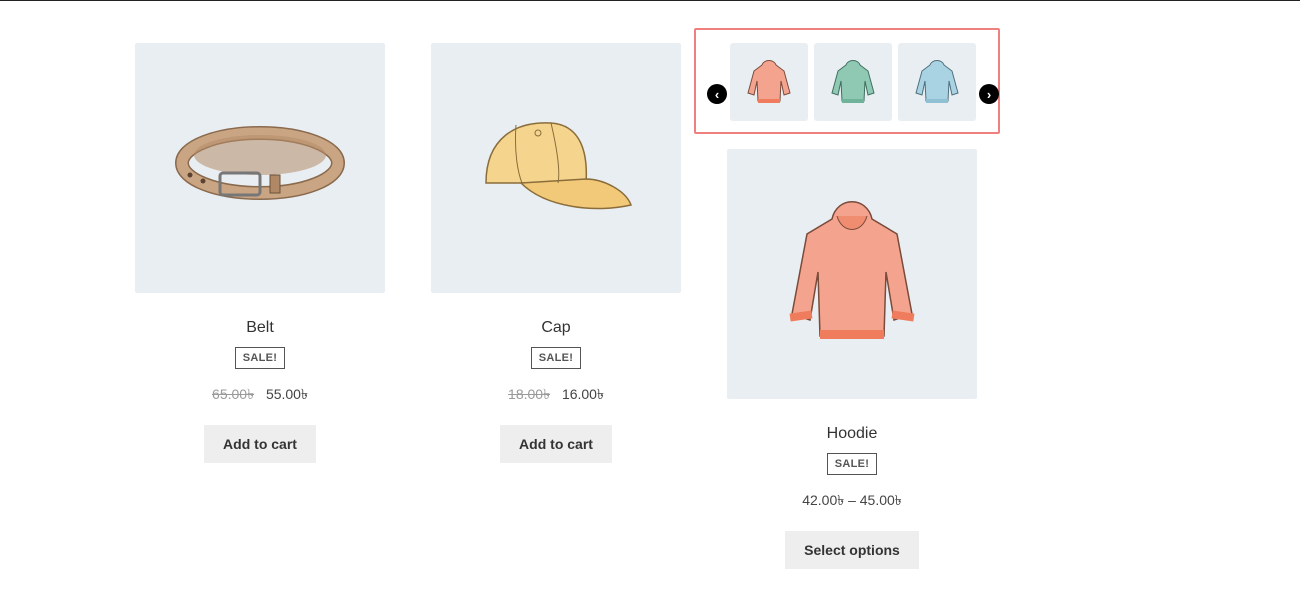 This screenshot has height=590, width=1300. What do you see at coordinates (556, 328) in the screenshot?
I see `product-title: Cap` at bounding box center [556, 328].